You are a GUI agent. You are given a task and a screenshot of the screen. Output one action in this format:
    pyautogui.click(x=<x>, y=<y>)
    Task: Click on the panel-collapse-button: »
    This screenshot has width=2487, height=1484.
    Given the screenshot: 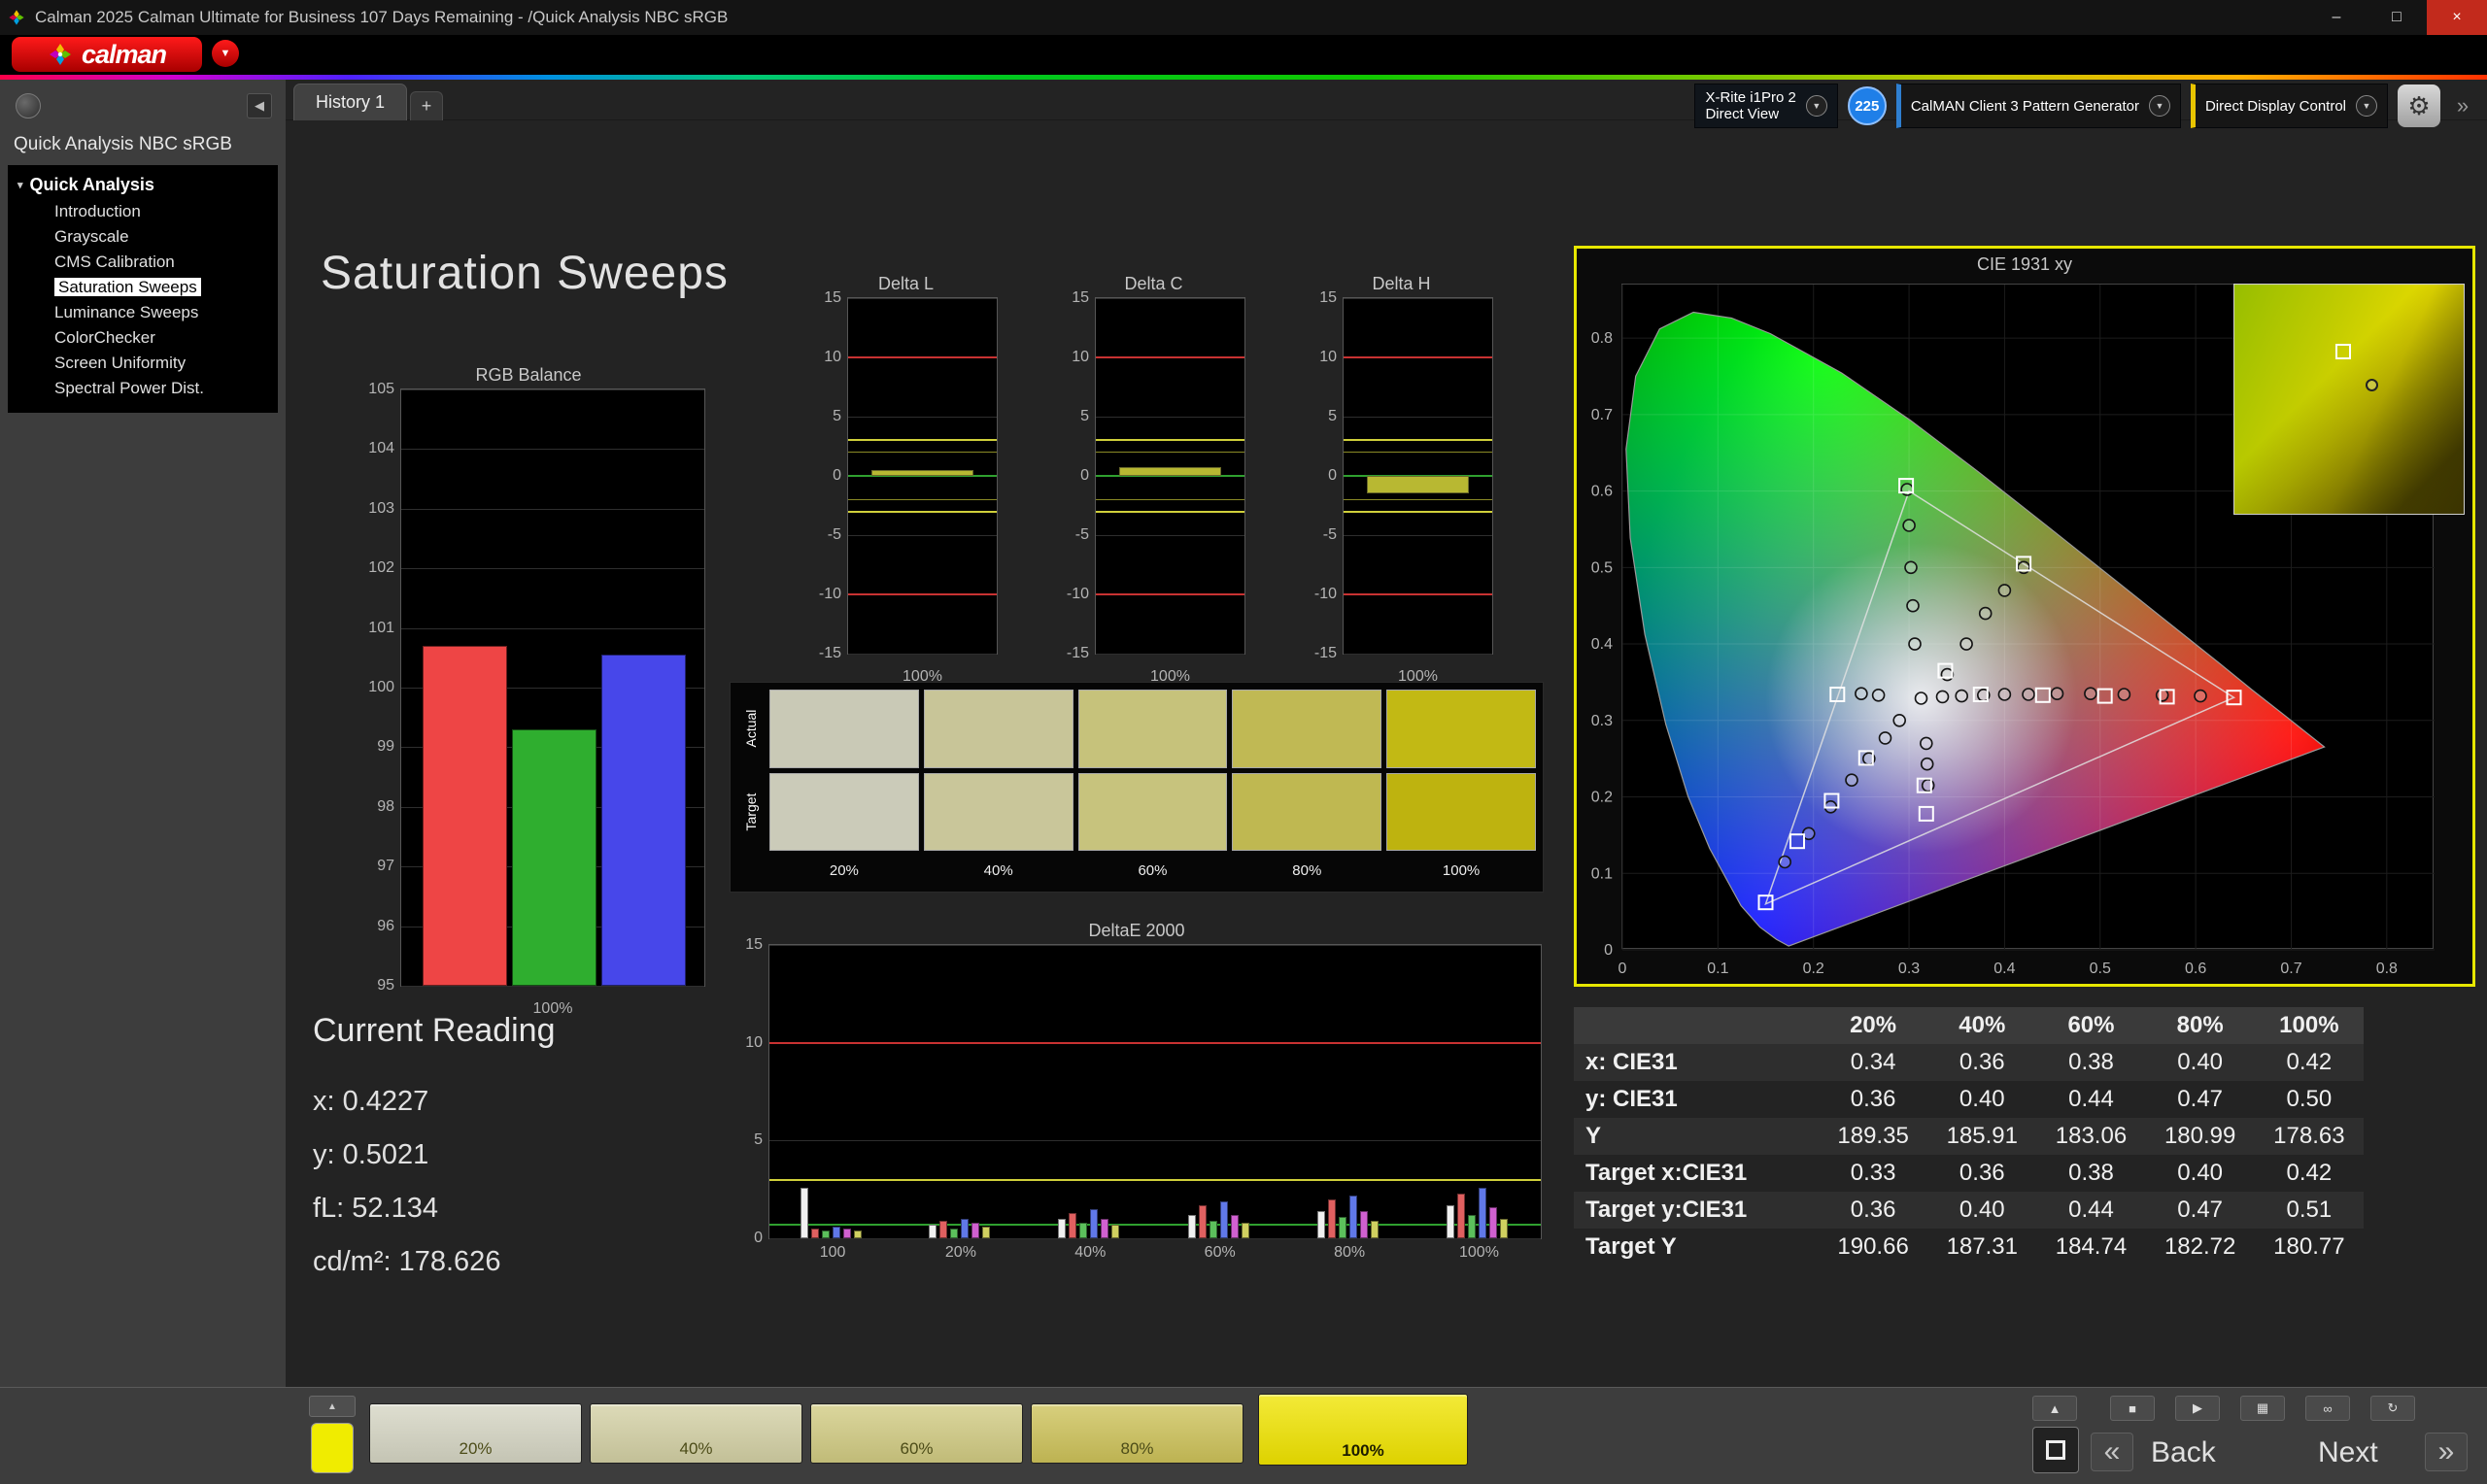 What is the action you would take?
    pyautogui.click(x=2462, y=106)
    